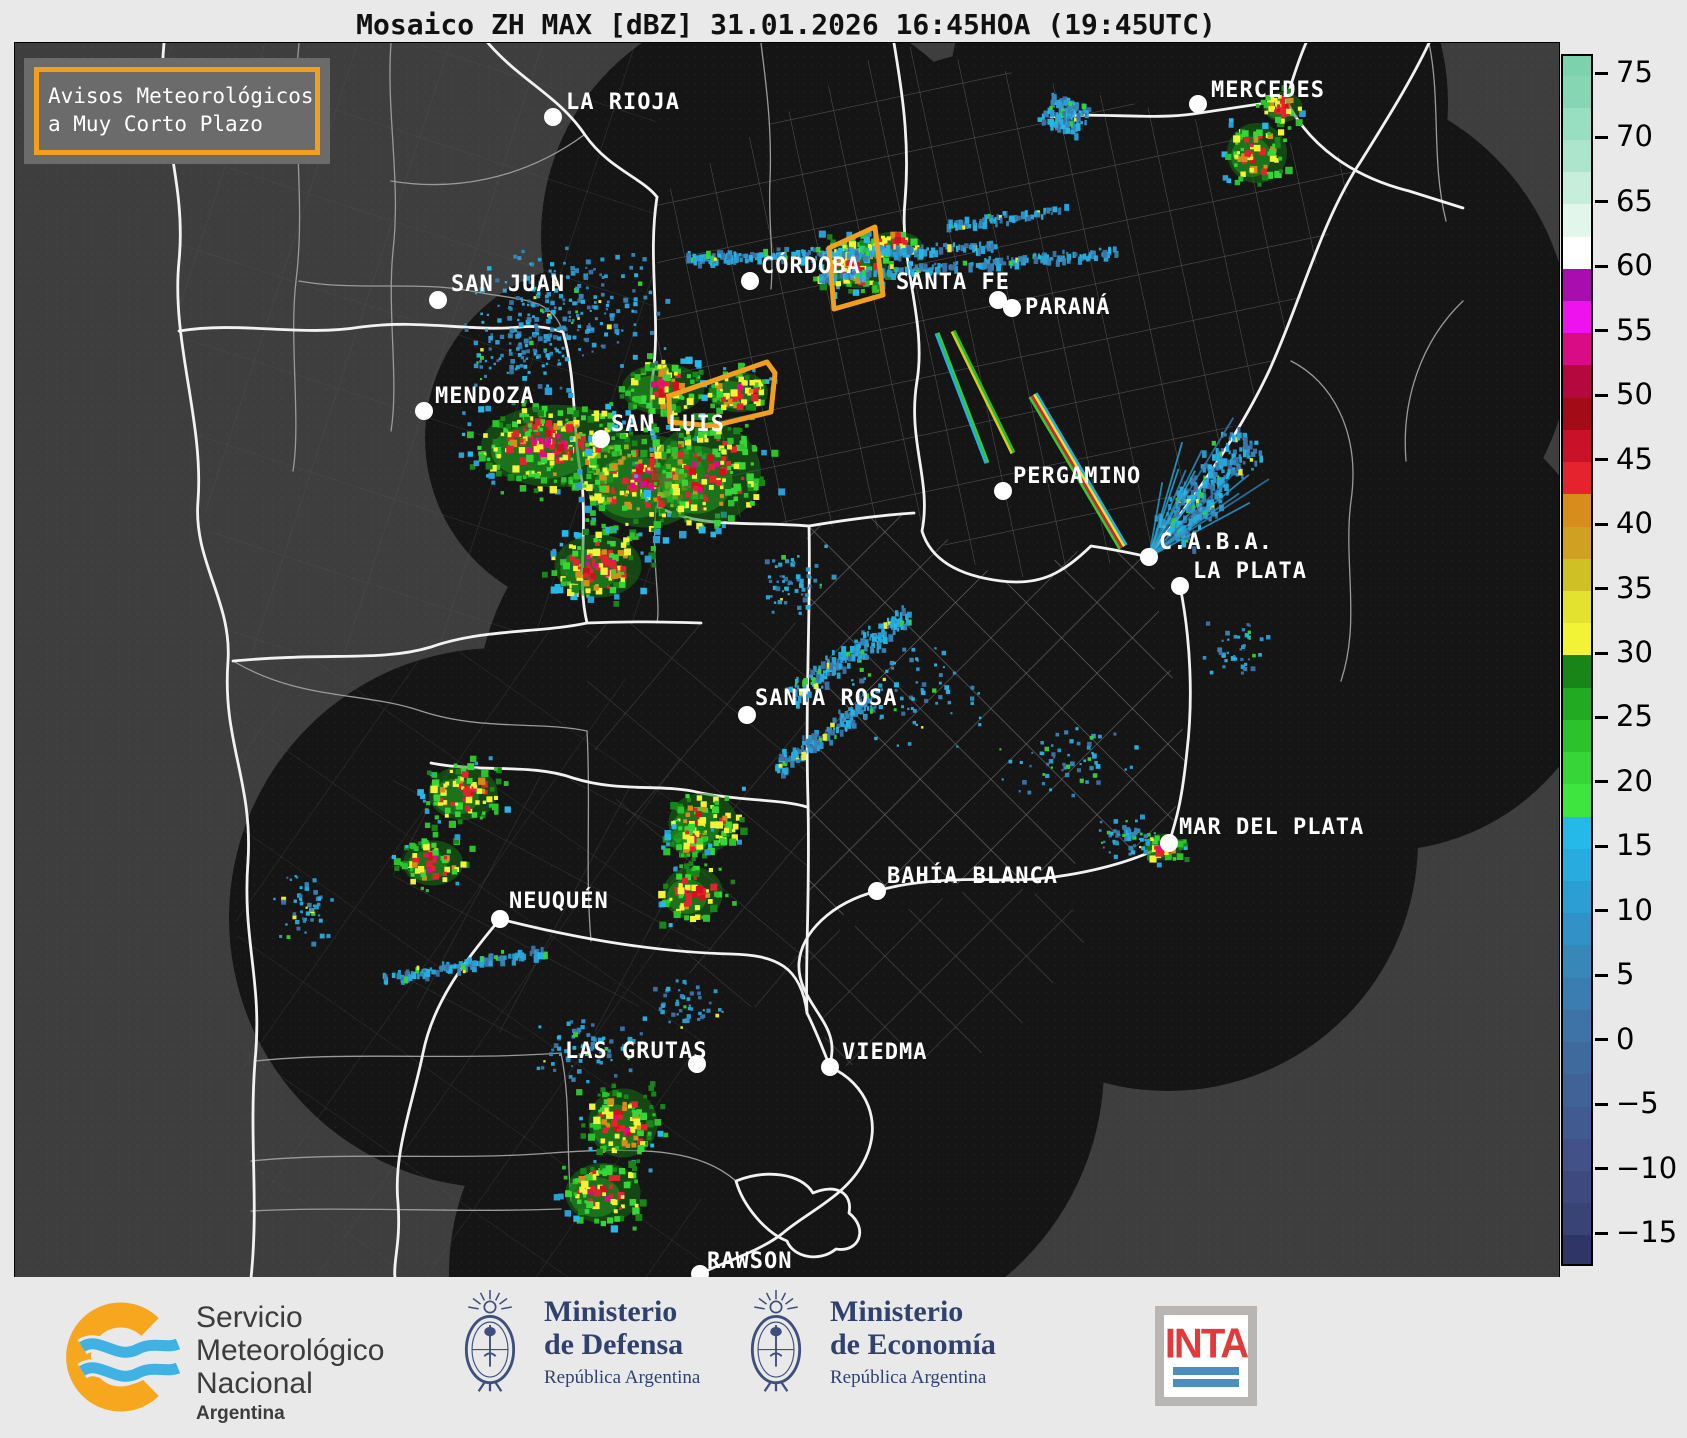  I want to click on city-label-viedma: VIEDMA, so click(884, 1052).